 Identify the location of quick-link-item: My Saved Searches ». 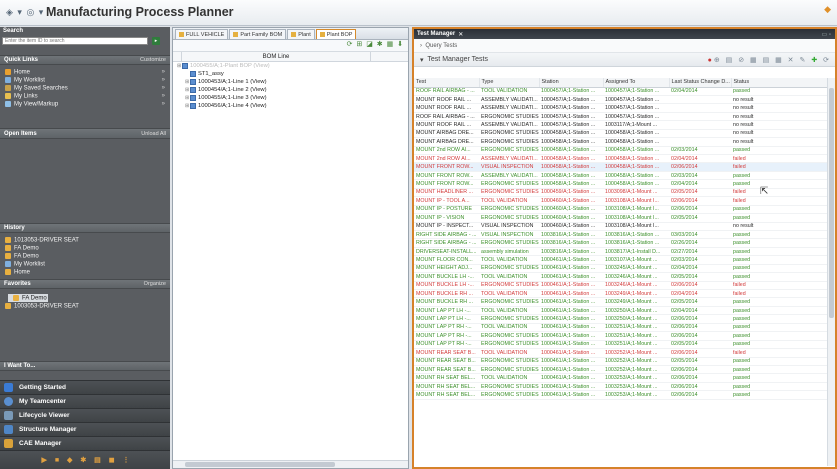
(85, 88).